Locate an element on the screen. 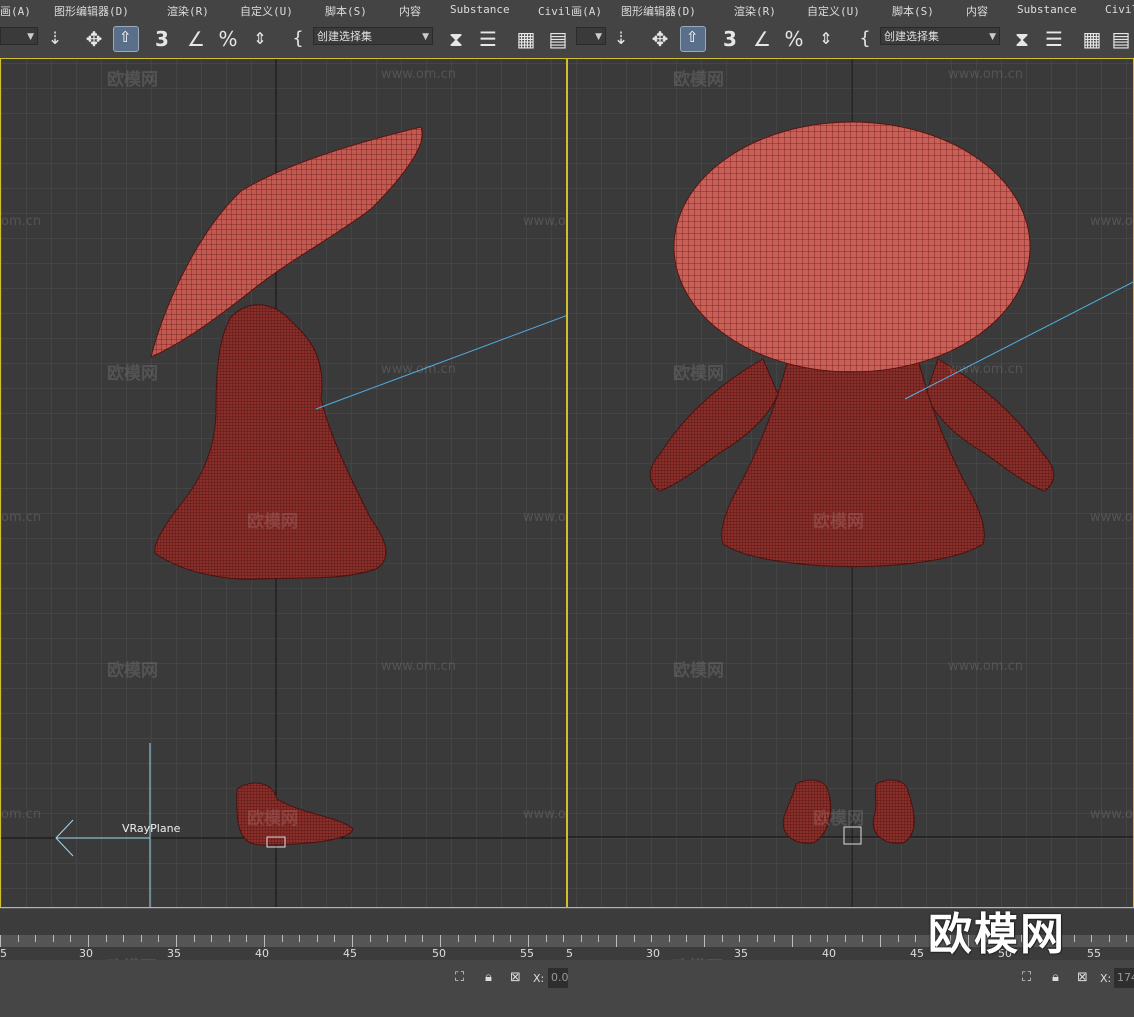  menu-item-animation: 画(A) is located at coordinates (15, 11).